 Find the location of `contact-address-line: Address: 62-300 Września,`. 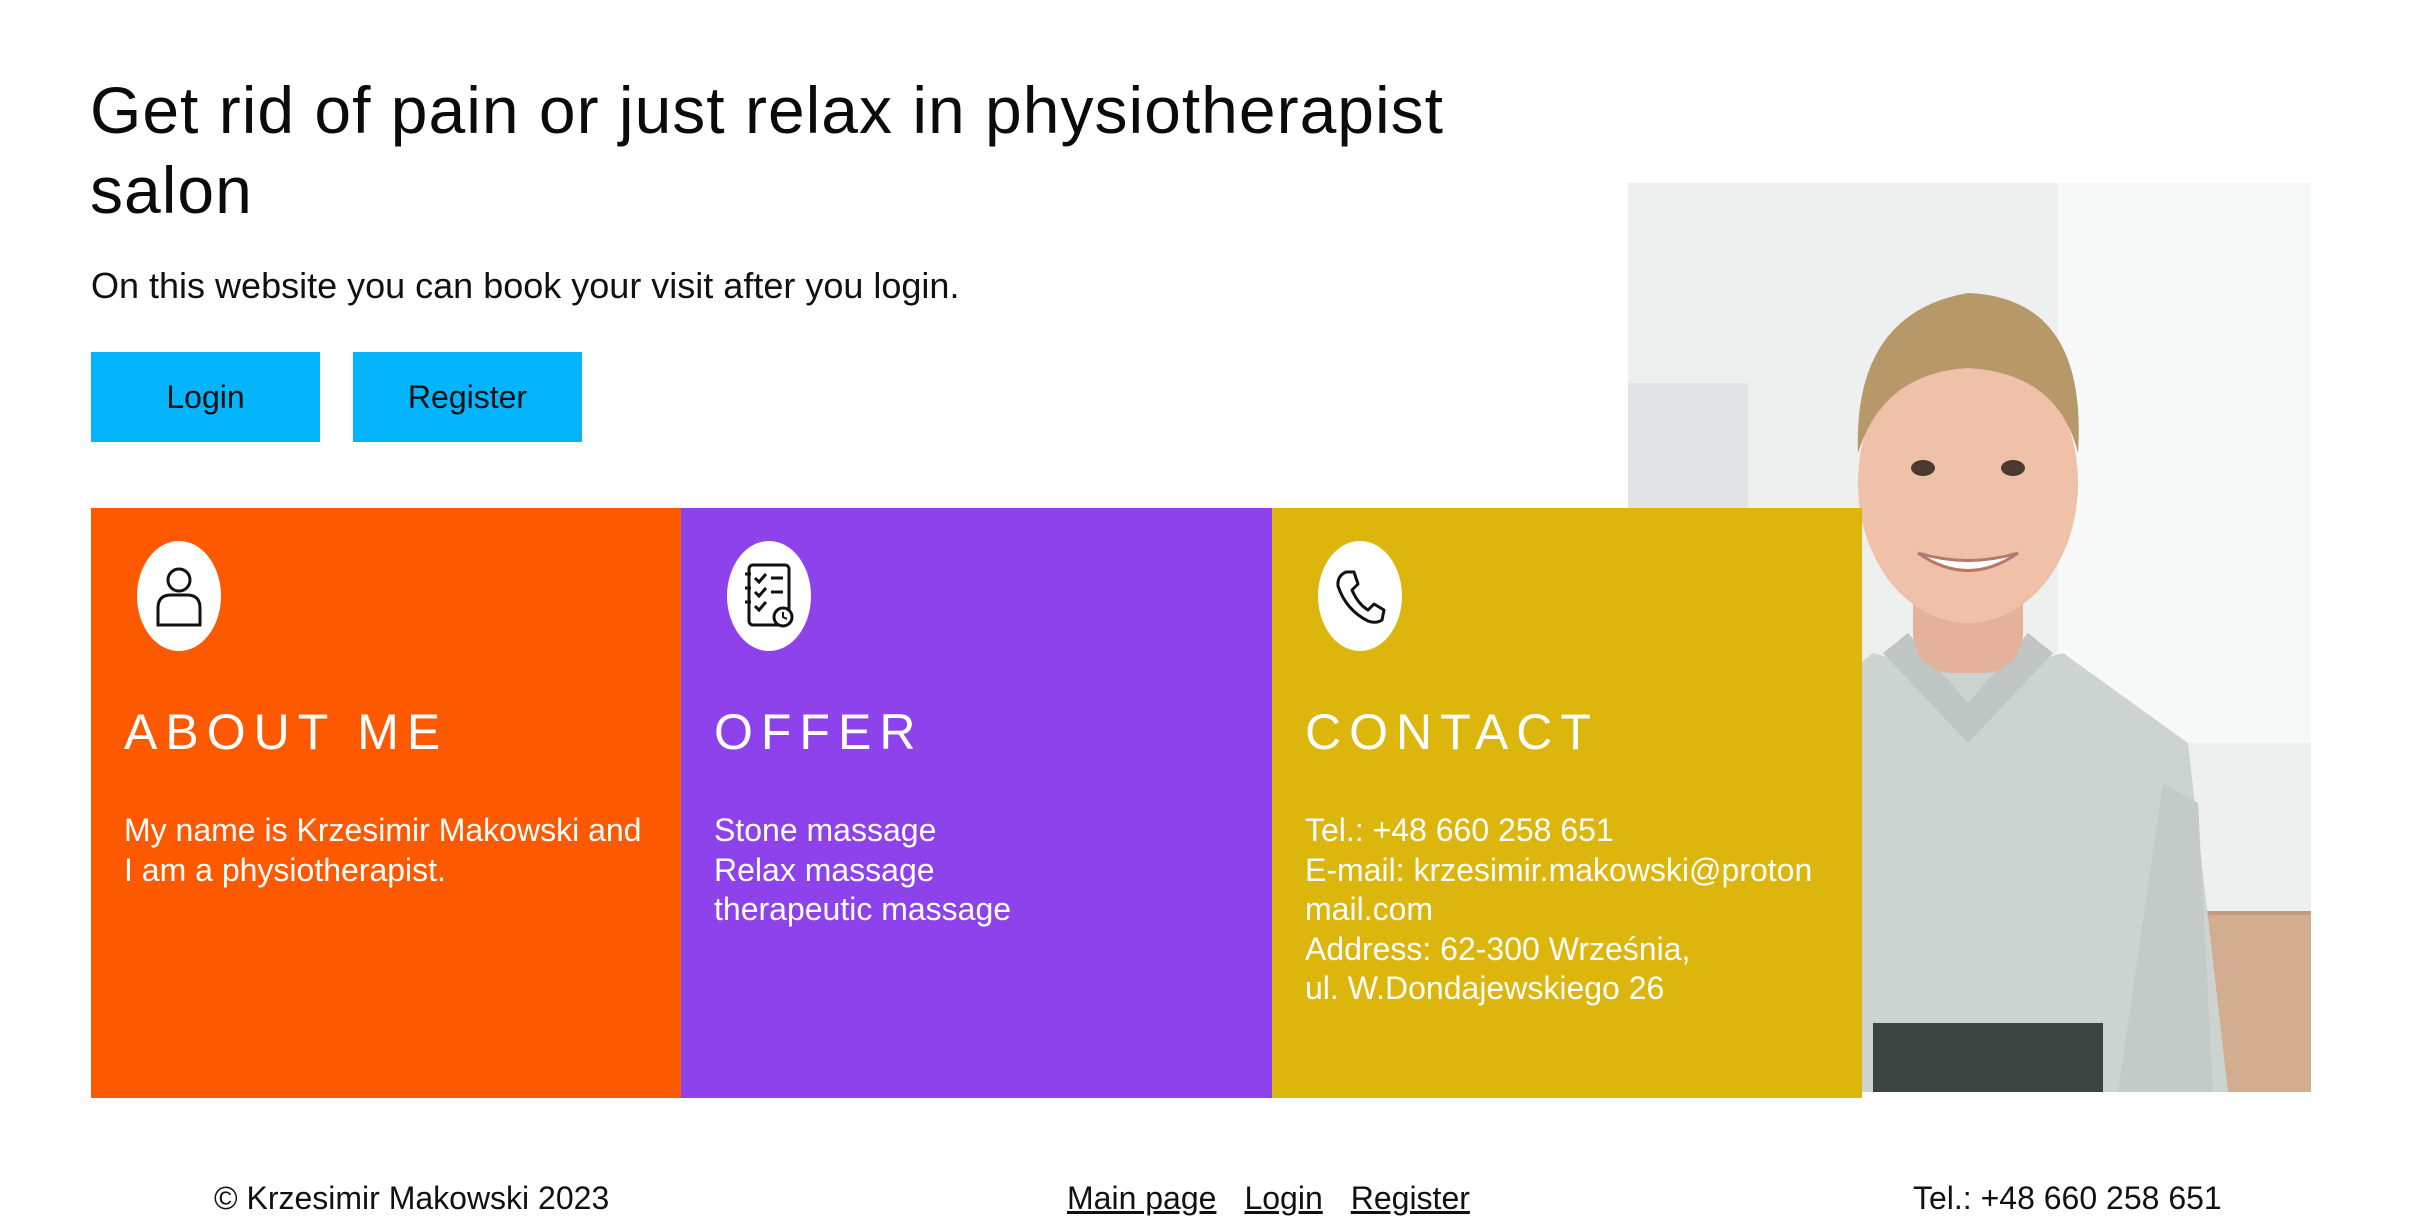

contact-address-line: Address: 62-300 Września, is located at coordinates (1498, 948).